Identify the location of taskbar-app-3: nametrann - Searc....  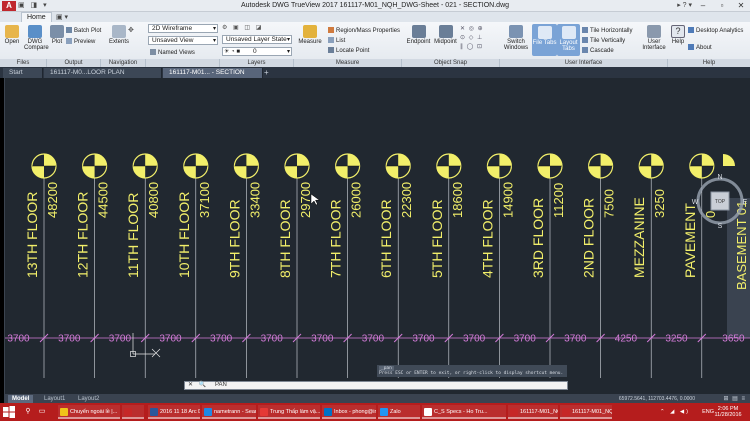
(229, 412).